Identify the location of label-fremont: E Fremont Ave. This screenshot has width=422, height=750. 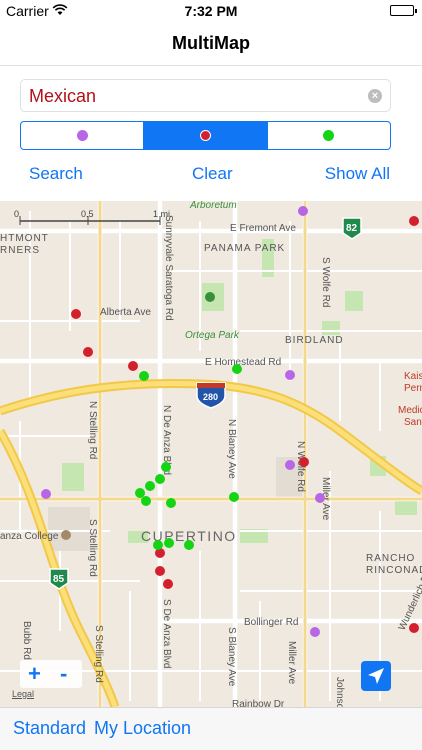
(263, 228).